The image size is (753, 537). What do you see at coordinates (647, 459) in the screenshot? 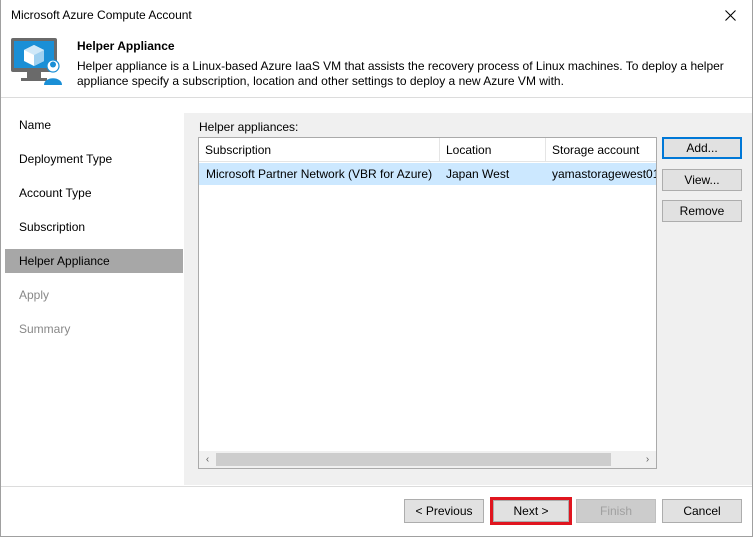
I see `scroll-right-icon: ›` at bounding box center [647, 459].